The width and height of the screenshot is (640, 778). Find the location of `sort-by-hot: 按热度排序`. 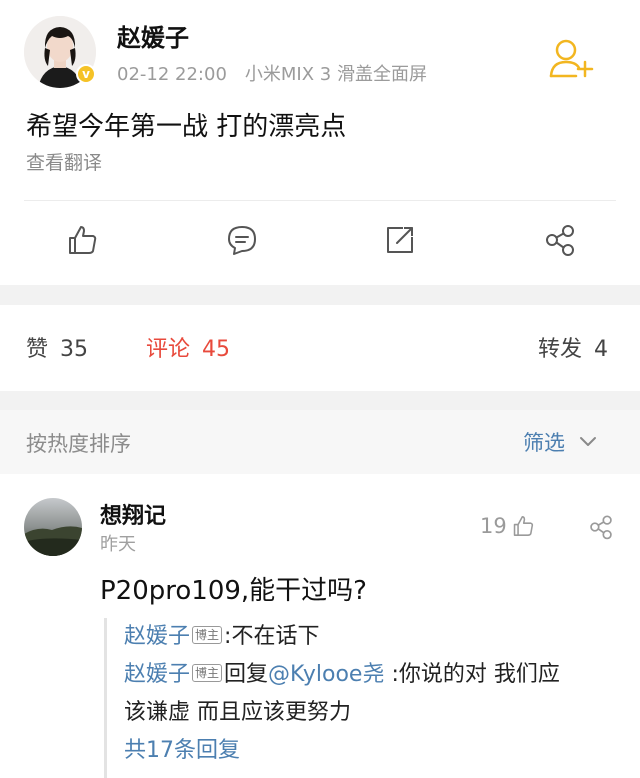

sort-by-hot: 按热度排序 is located at coordinates (78, 443).